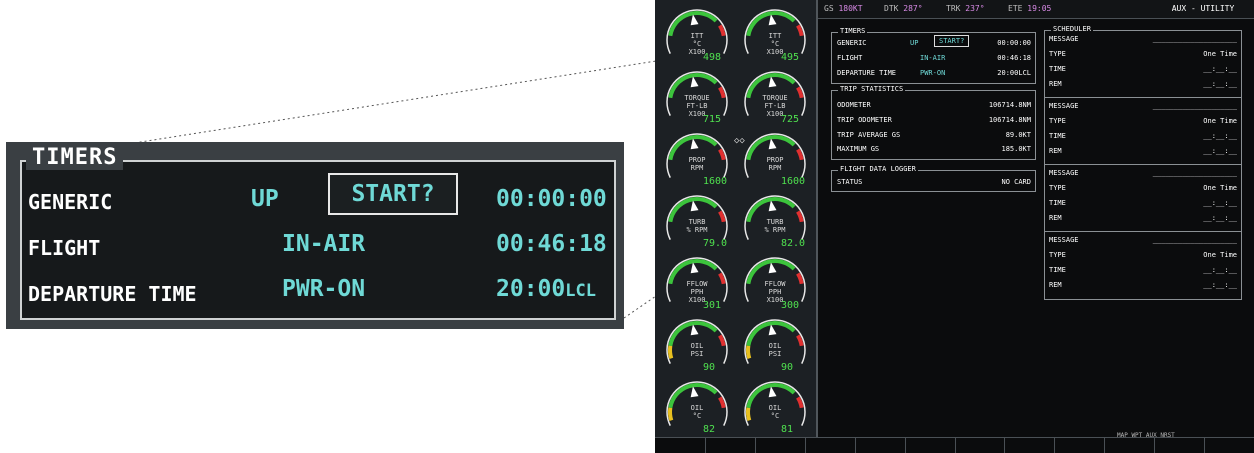 The image size is (1254, 453). I want to click on prop-right-label: PROP RPM, so click(775, 164).